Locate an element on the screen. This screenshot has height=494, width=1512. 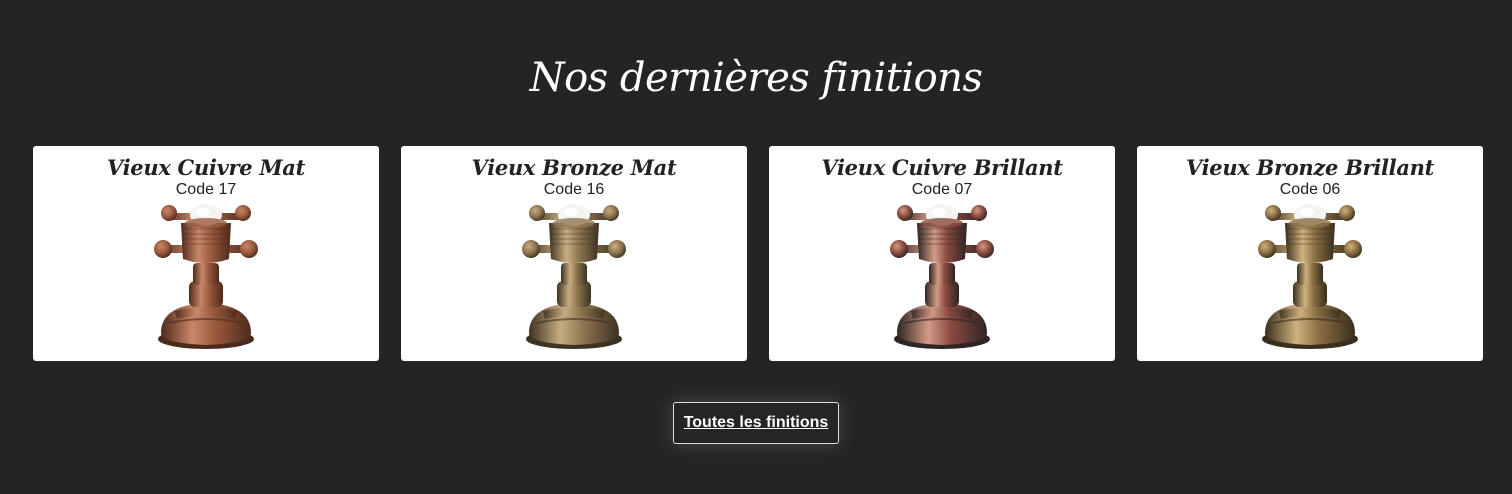
finish-code: Code 06 is located at coordinates (1310, 189).